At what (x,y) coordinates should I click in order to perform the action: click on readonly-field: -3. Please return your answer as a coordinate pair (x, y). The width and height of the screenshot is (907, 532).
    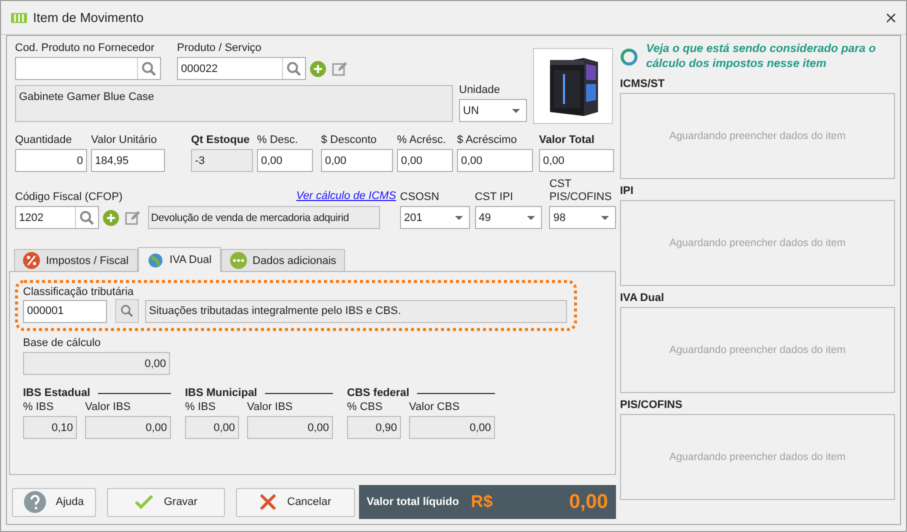
    Looking at the image, I should click on (222, 160).